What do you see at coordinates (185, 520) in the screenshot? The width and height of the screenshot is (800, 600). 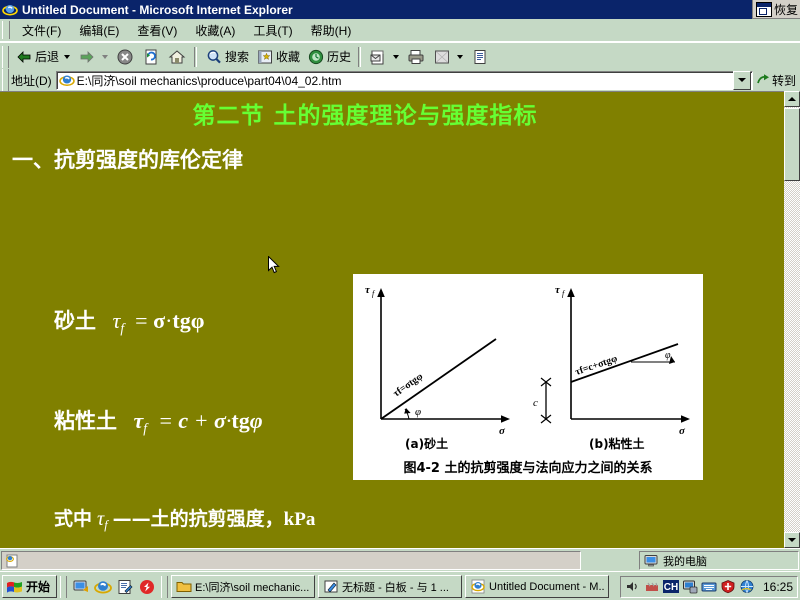 I see `note-tau-f: 式中 τf ——土的抗剪强度，kPa` at bounding box center [185, 520].